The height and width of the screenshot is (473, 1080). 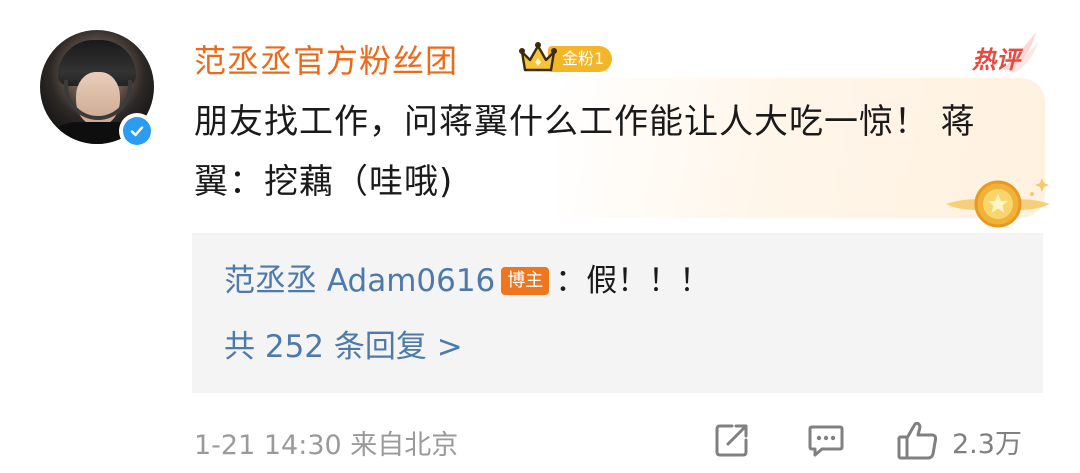 What do you see at coordinates (525, 281) in the screenshot?
I see `author-badge: 博主` at bounding box center [525, 281].